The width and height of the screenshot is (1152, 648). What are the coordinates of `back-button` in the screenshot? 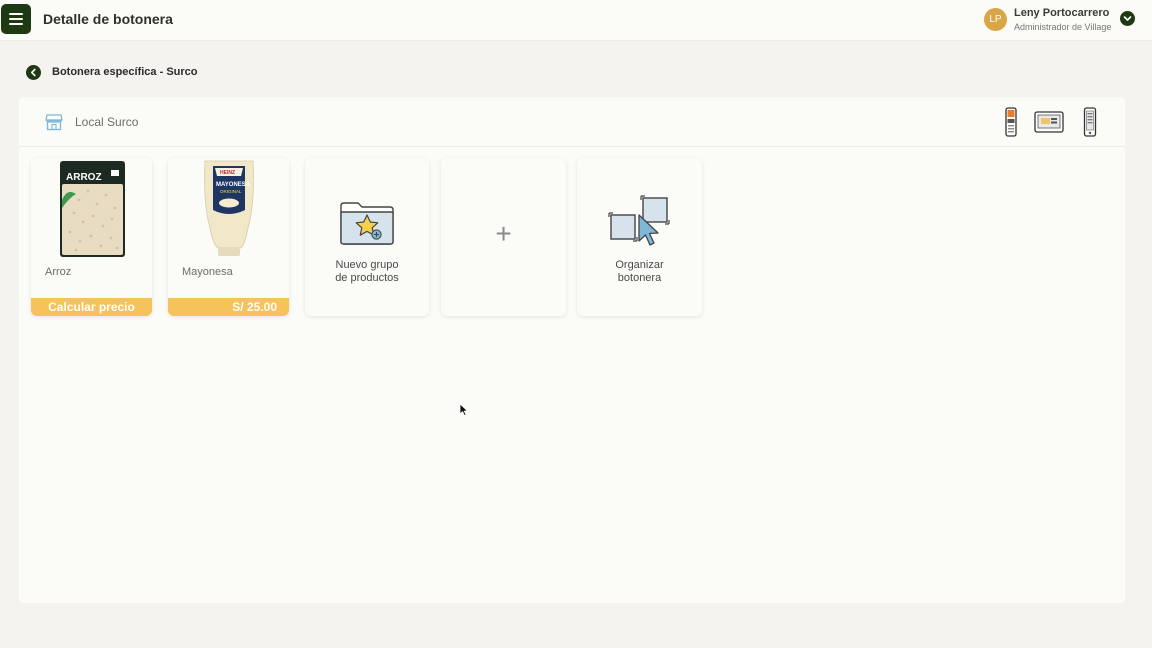 It's located at (33, 72).